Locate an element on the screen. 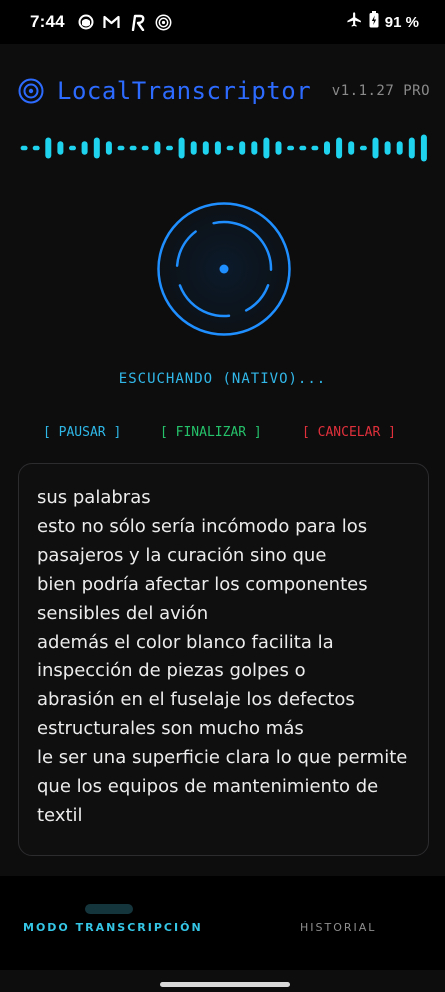 The width and height of the screenshot is (445, 992). transcript-line: sensibles del avión is located at coordinates (123, 613).